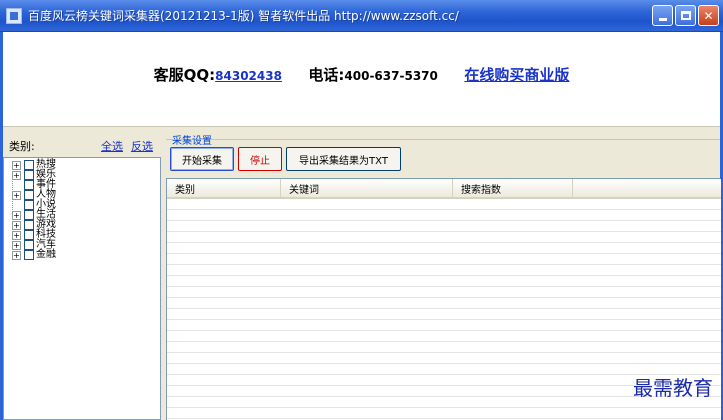 The height and width of the screenshot is (420, 723). I want to click on groupbox-border, so click(443, 139).